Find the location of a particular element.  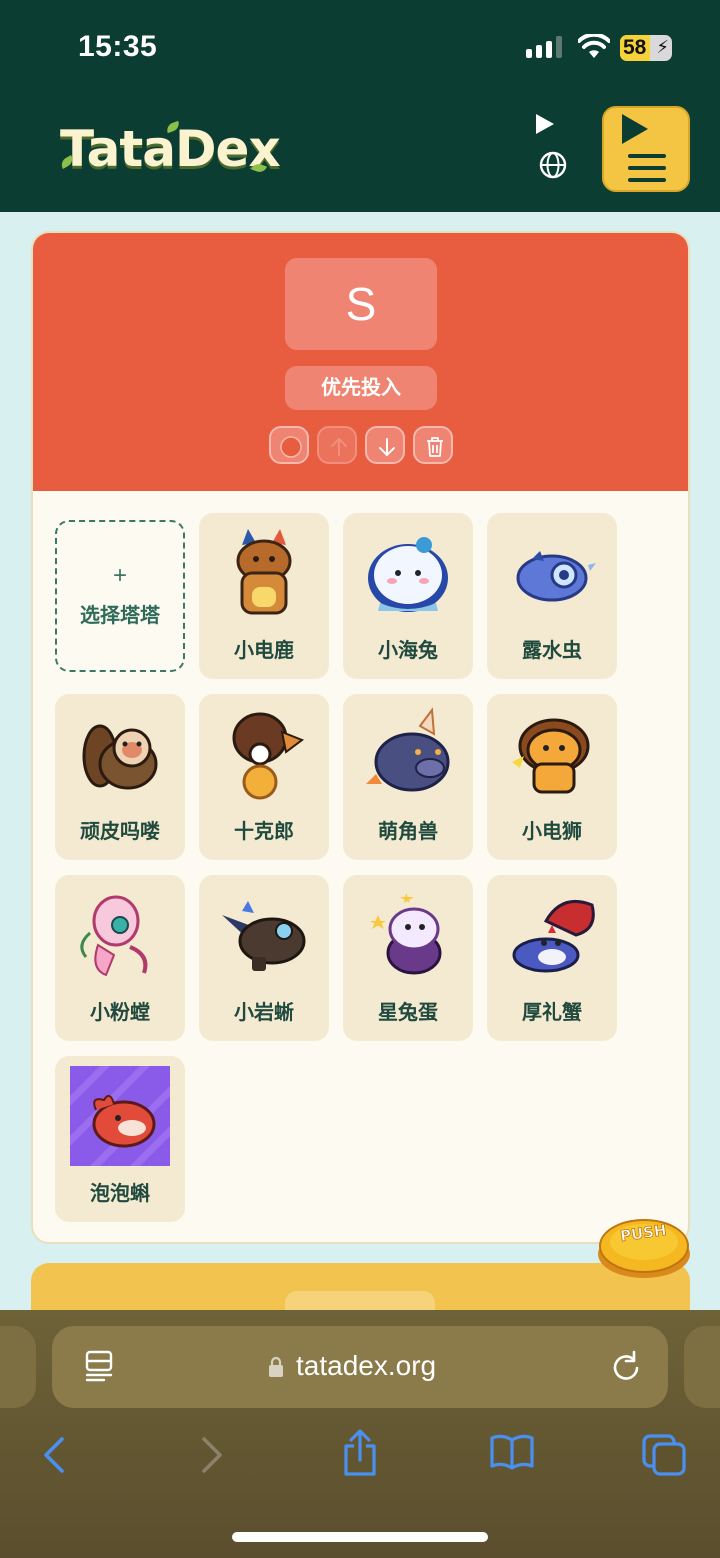

creature-tile: 星兔蛋 is located at coordinates (408, 958).